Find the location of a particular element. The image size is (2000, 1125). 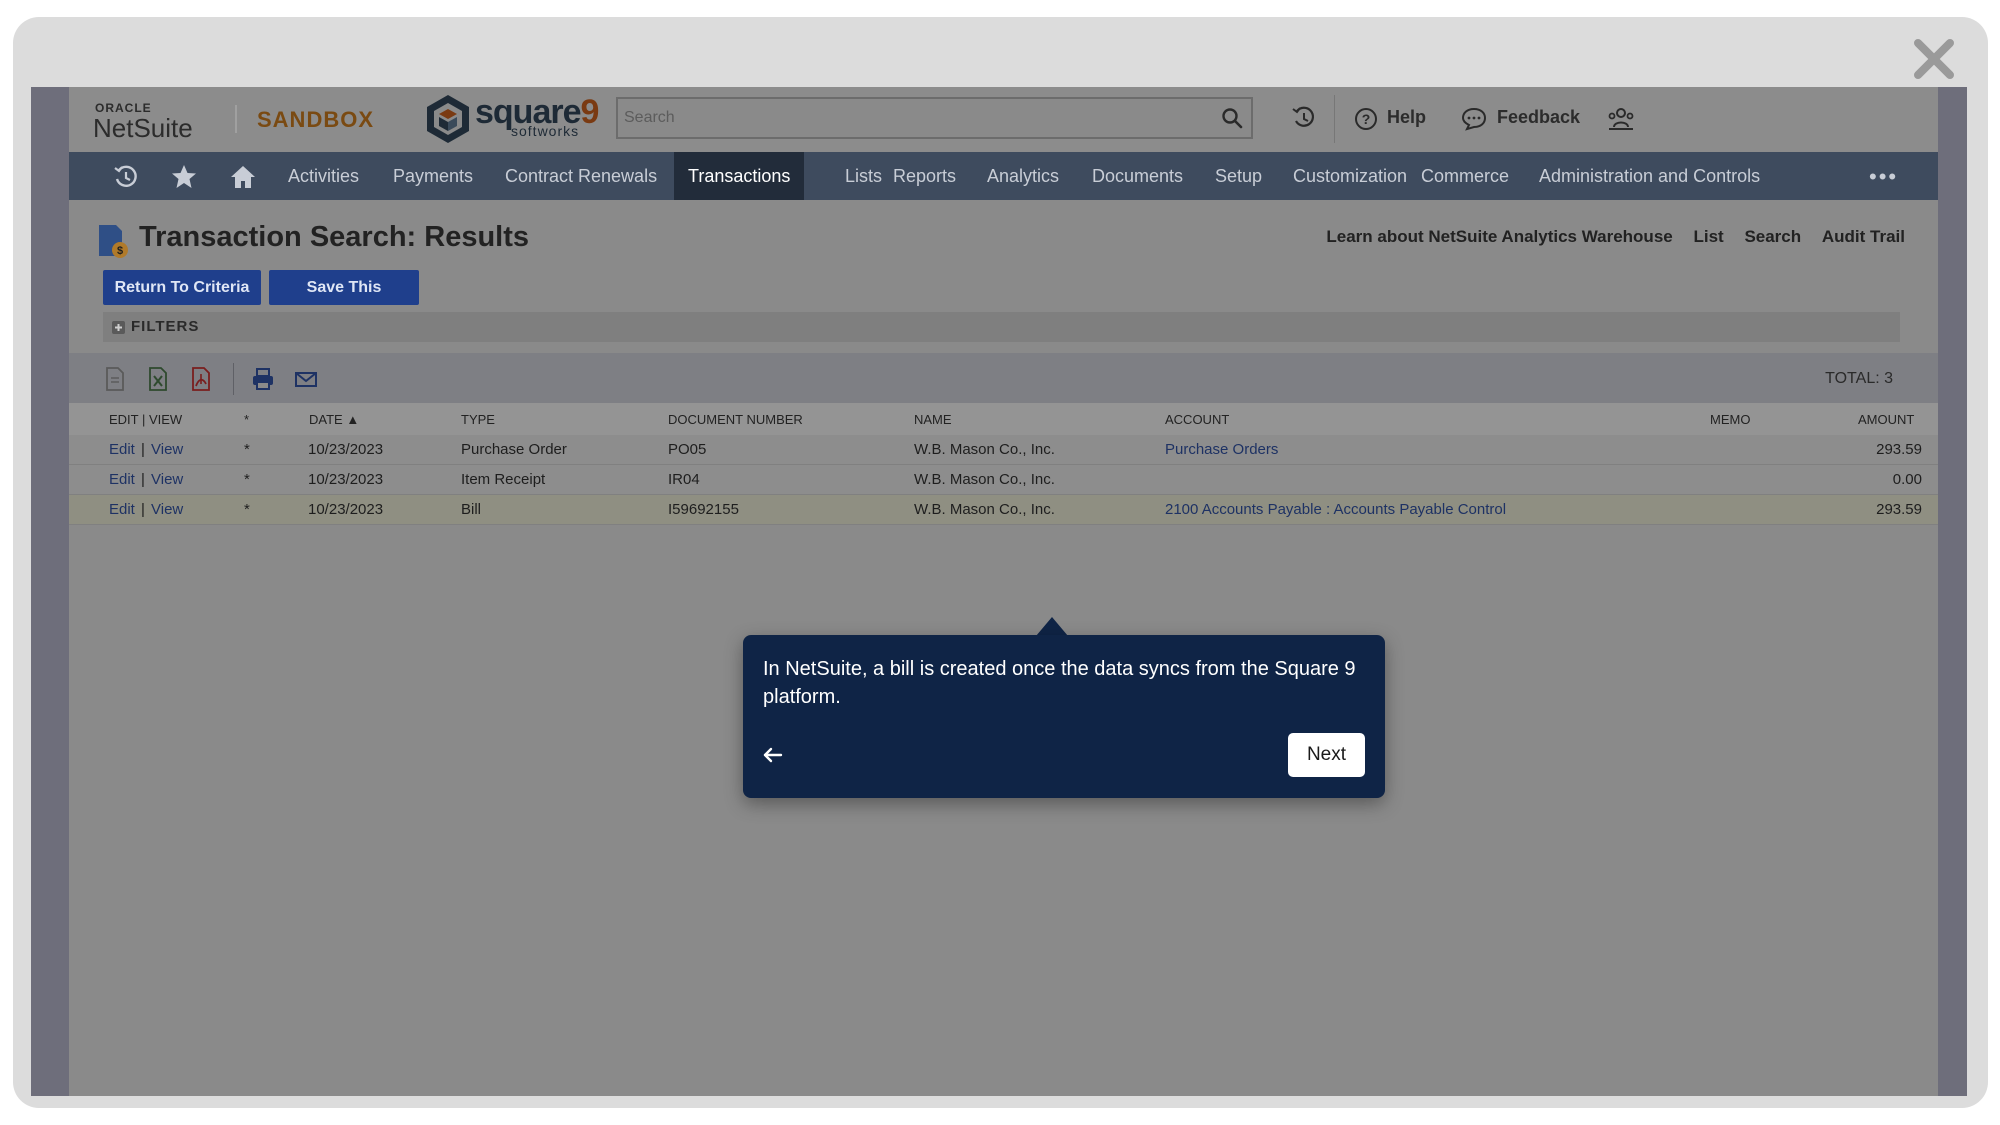

nav-administration: Administration and Controls is located at coordinates (1649, 176).